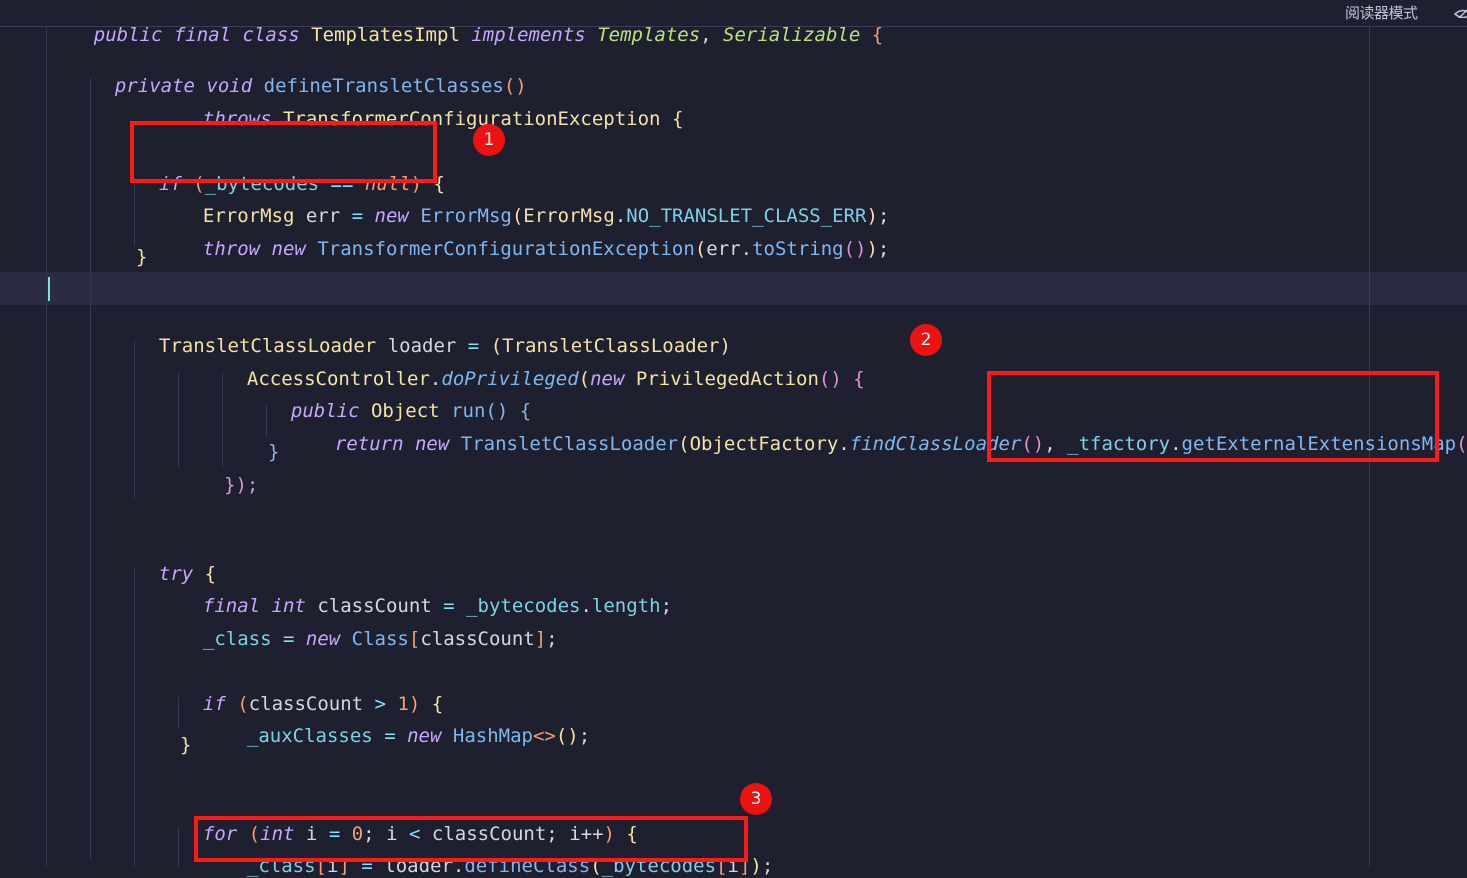 The width and height of the screenshot is (1467, 878). Describe the element at coordinates (544, 736) in the screenshot. I see `diamond: <>` at that location.